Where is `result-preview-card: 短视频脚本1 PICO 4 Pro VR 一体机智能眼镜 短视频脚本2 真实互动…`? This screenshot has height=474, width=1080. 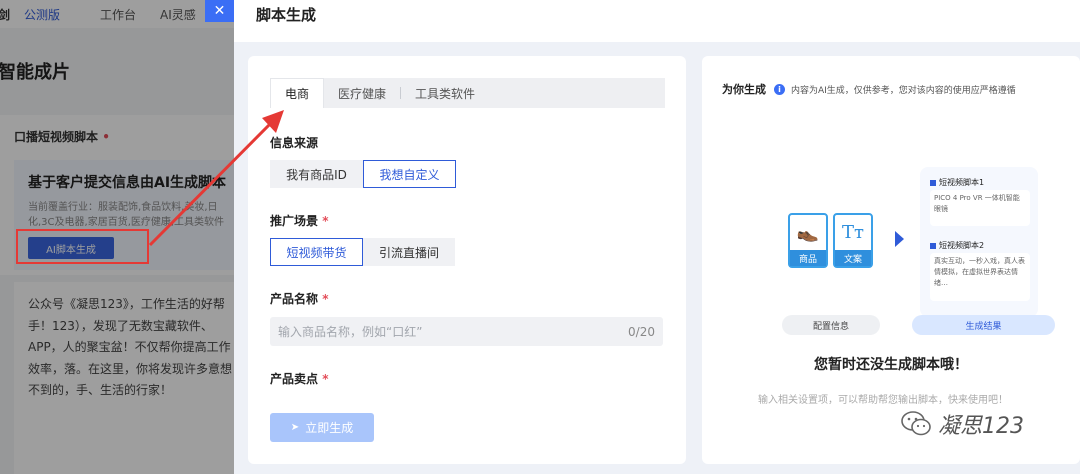 result-preview-card: 短视频脚本1 PICO 4 Pro VR 一体机智能眼镜 短视频脚本2 真实互动… is located at coordinates (979, 242).